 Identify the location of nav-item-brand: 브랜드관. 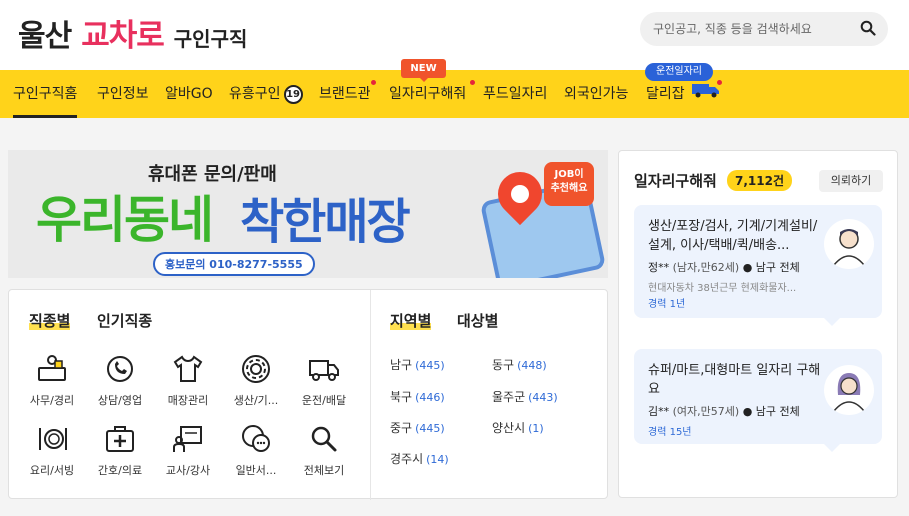
(345, 94).